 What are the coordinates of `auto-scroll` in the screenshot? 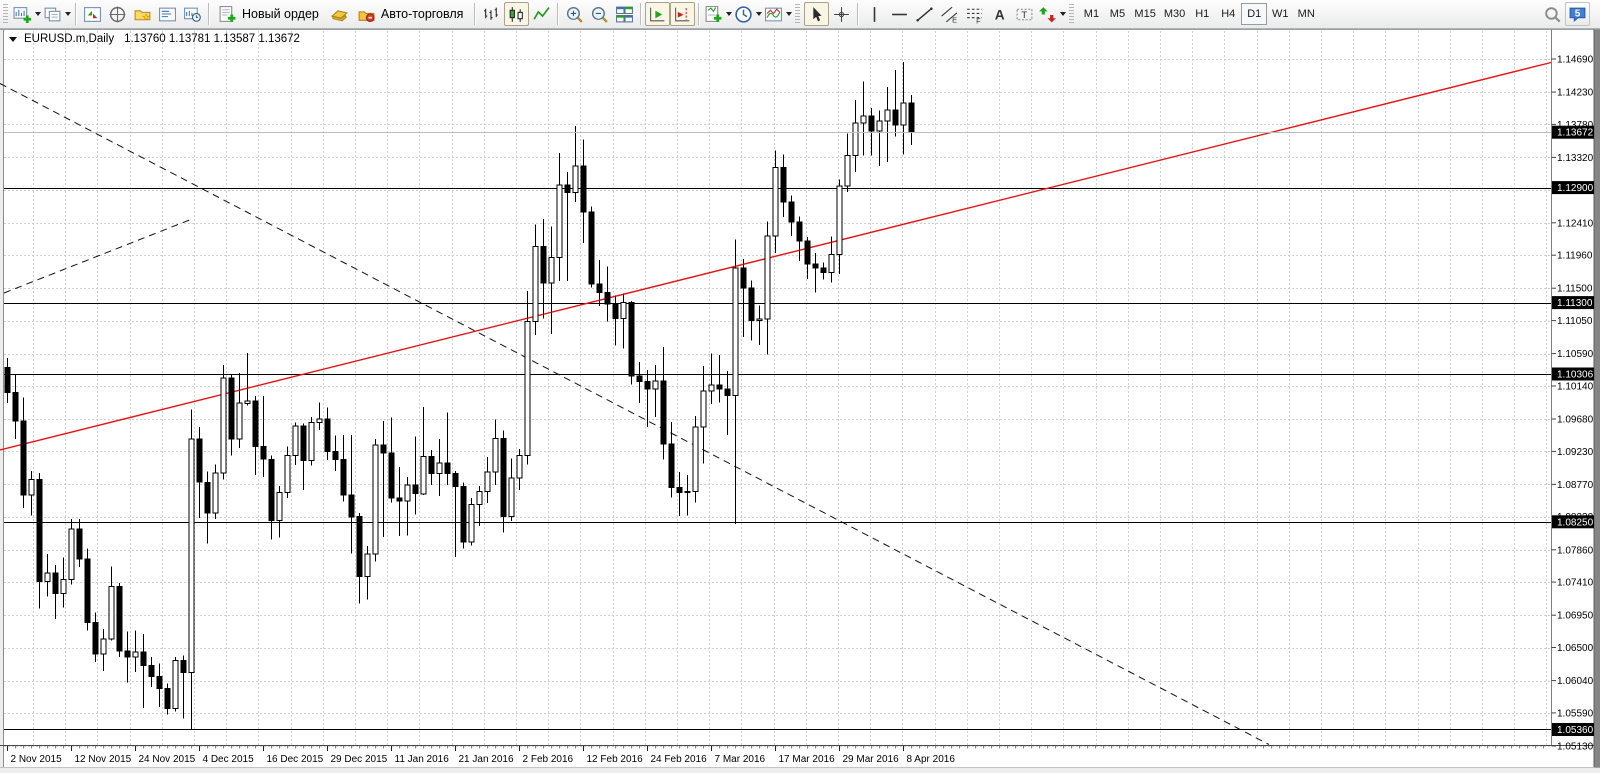 It's located at (658, 14).